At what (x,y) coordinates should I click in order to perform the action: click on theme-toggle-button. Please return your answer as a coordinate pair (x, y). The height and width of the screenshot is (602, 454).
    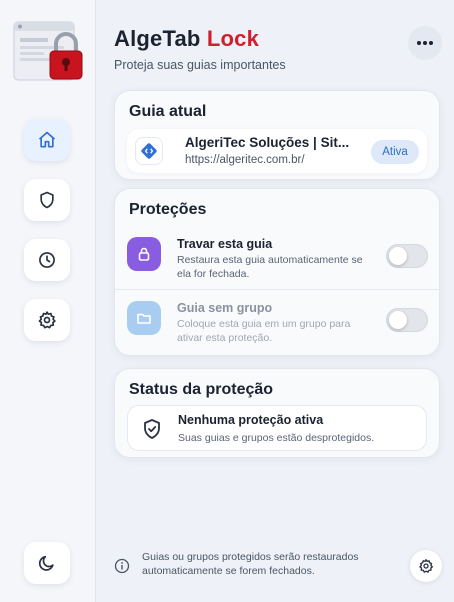
    Looking at the image, I should click on (47, 563).